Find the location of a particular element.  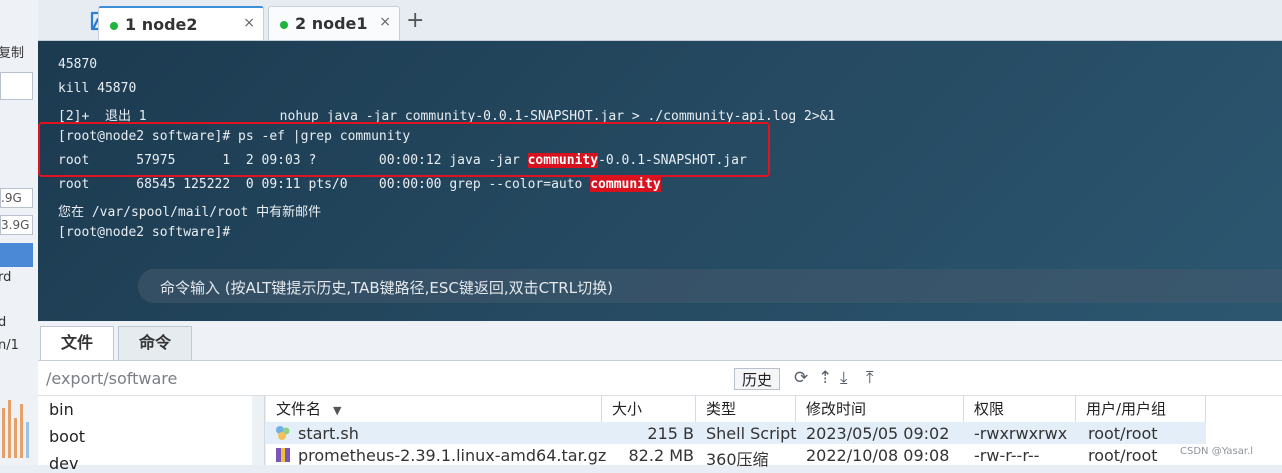

file-type: 360压缩 is located at coordinates (737, 459).